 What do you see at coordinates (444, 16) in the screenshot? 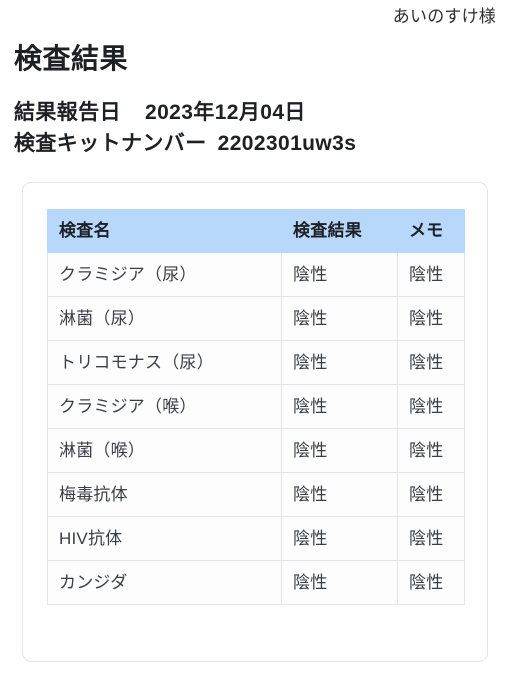
I see `account-user-label: あいのすけ様` at bounding box center [444, 16].